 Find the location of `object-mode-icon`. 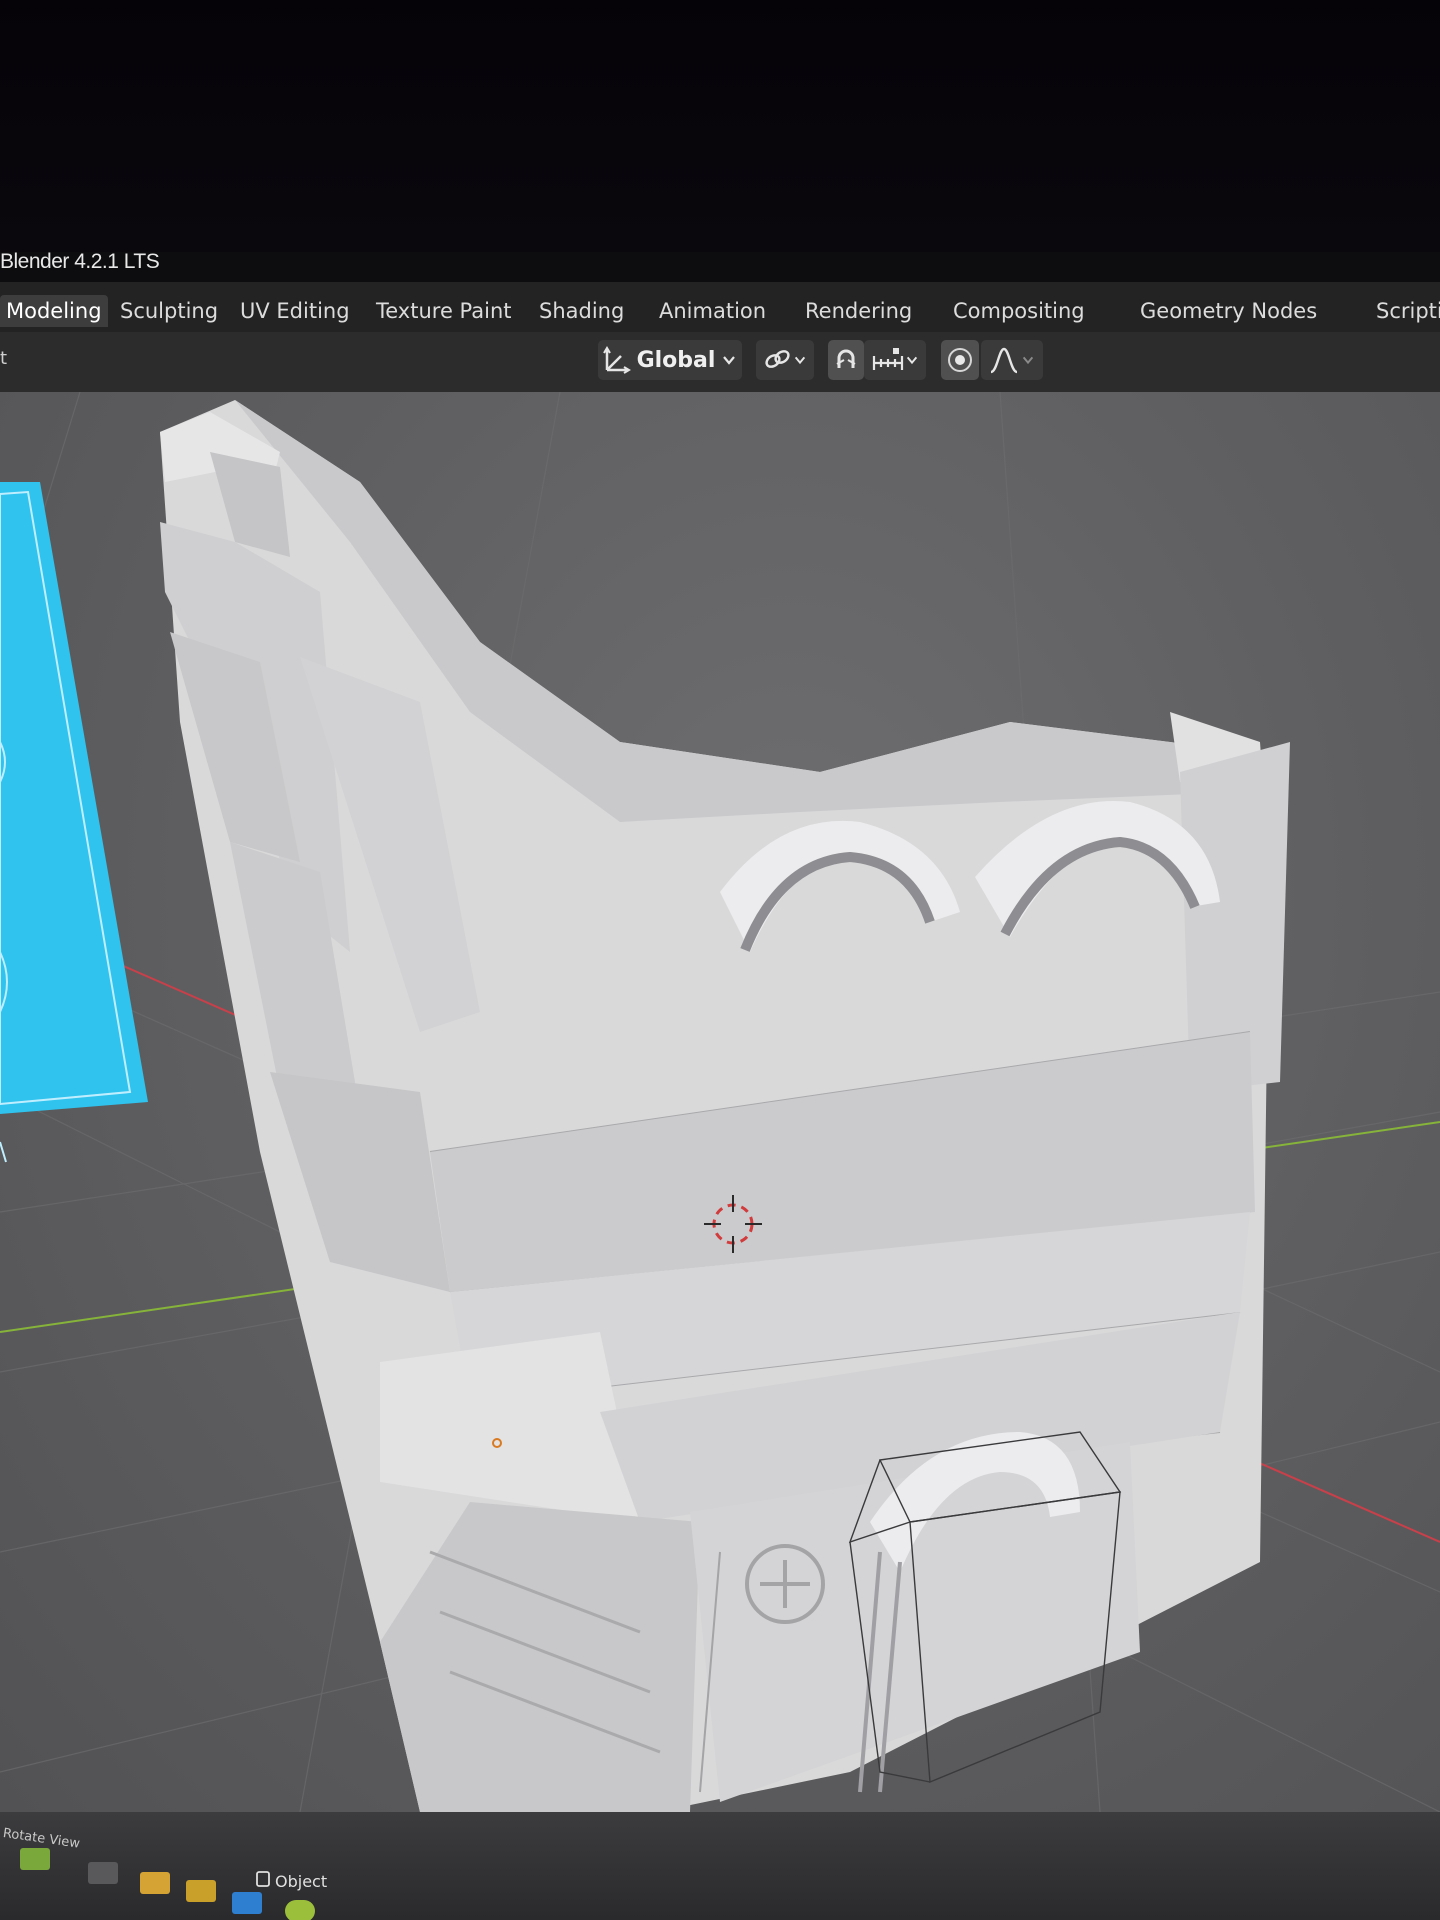

object-mode-icon is located at coordinates (263, 1881).